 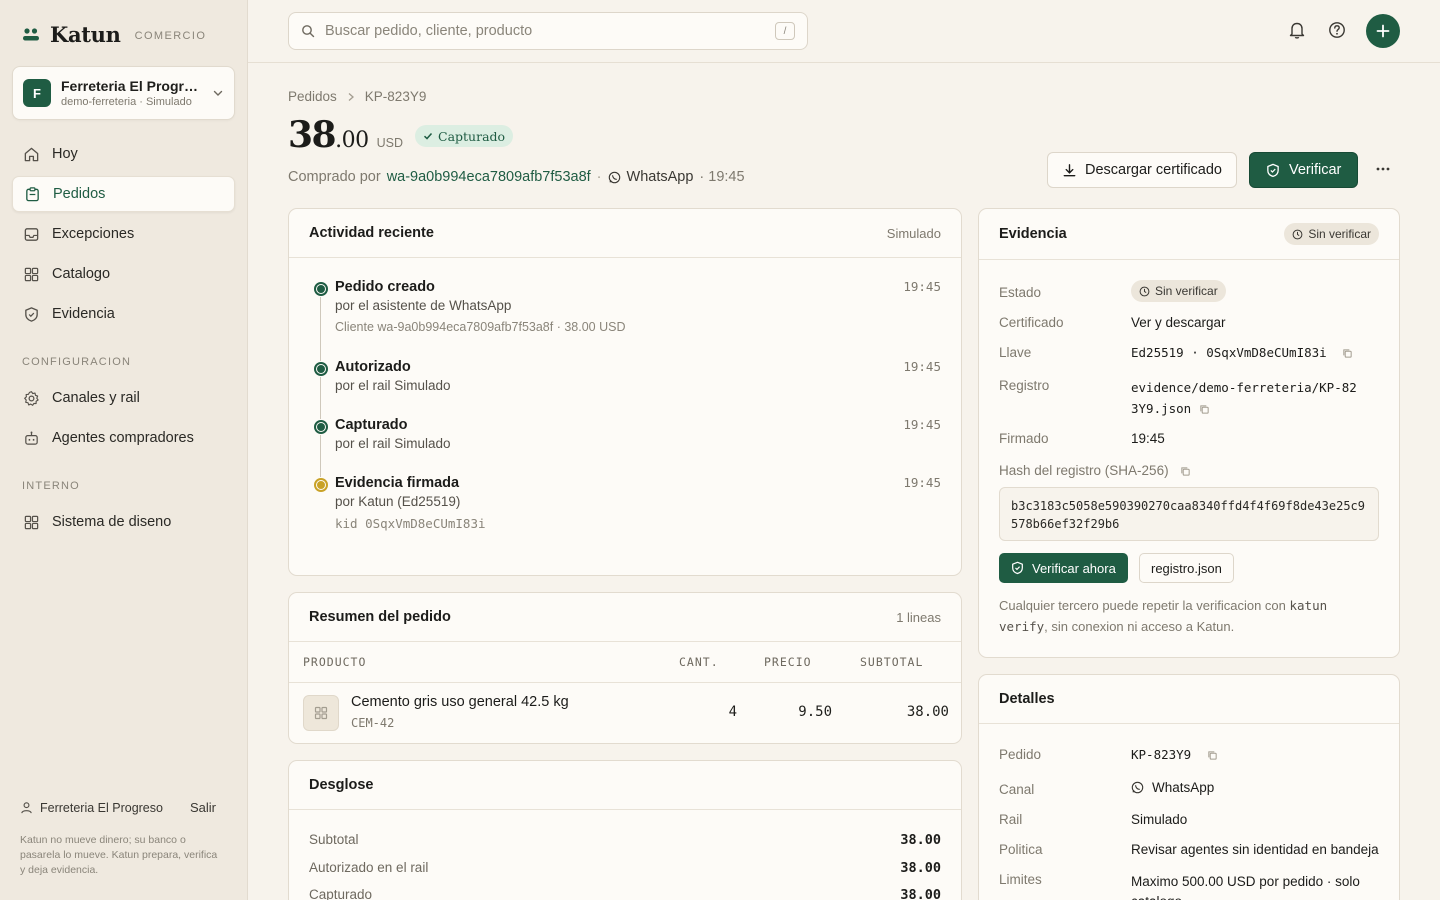 What do you see at coordinates (410, 523) in the screenshot?
I see `timeline-extra: kid 0SqxVmD8eCUmI83i` at bounding box center [410, 523].